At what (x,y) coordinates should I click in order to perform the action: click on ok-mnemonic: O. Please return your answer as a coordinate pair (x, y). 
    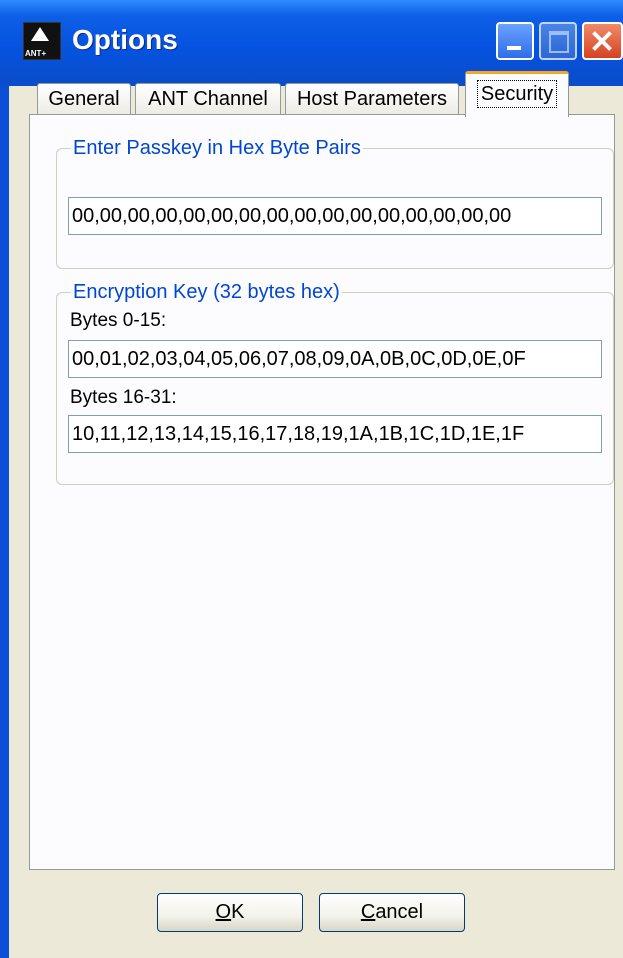
    Looking at the image, I should click on (223, 912).